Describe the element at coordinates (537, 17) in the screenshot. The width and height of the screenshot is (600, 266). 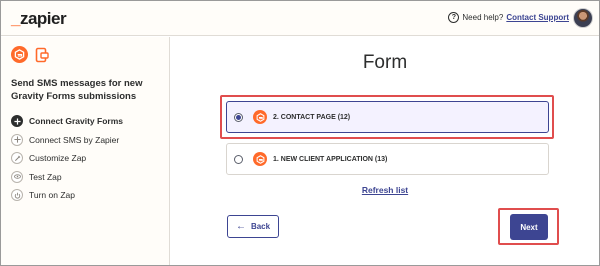
I see `contact-support-link: Contact Support` at that location.